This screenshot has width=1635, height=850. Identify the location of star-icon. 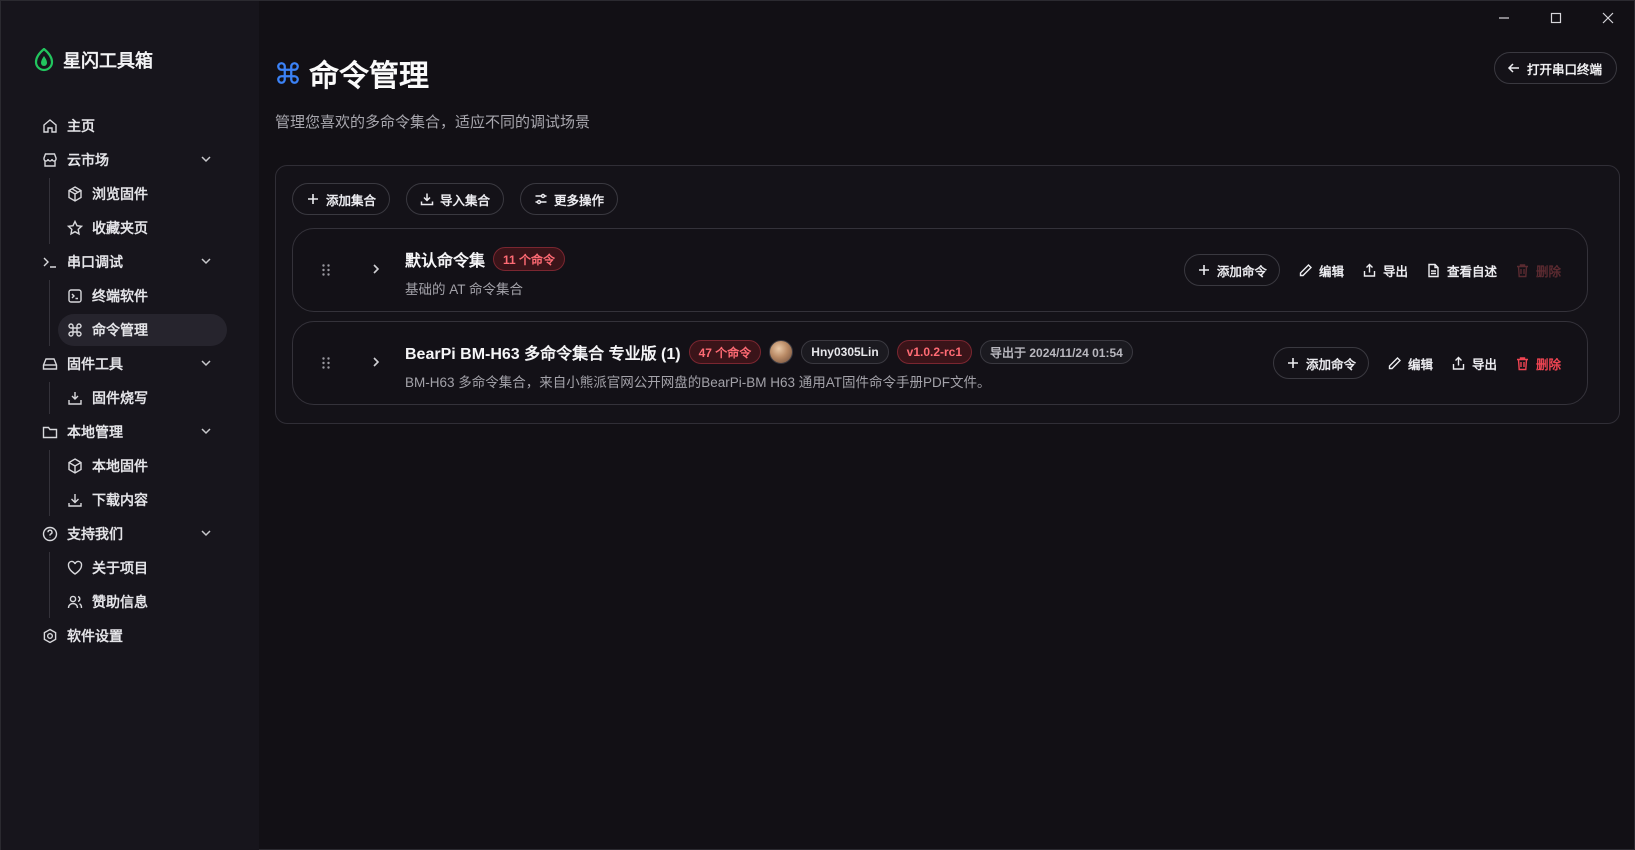
(75, 228).